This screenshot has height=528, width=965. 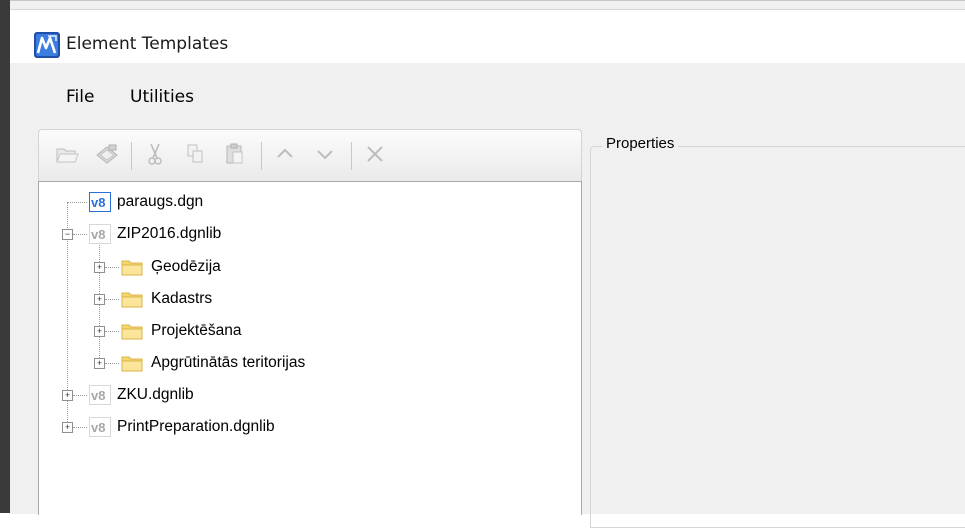 I want to click on tree-node-label: paraugs.dgn, so click(x=160, y=201).